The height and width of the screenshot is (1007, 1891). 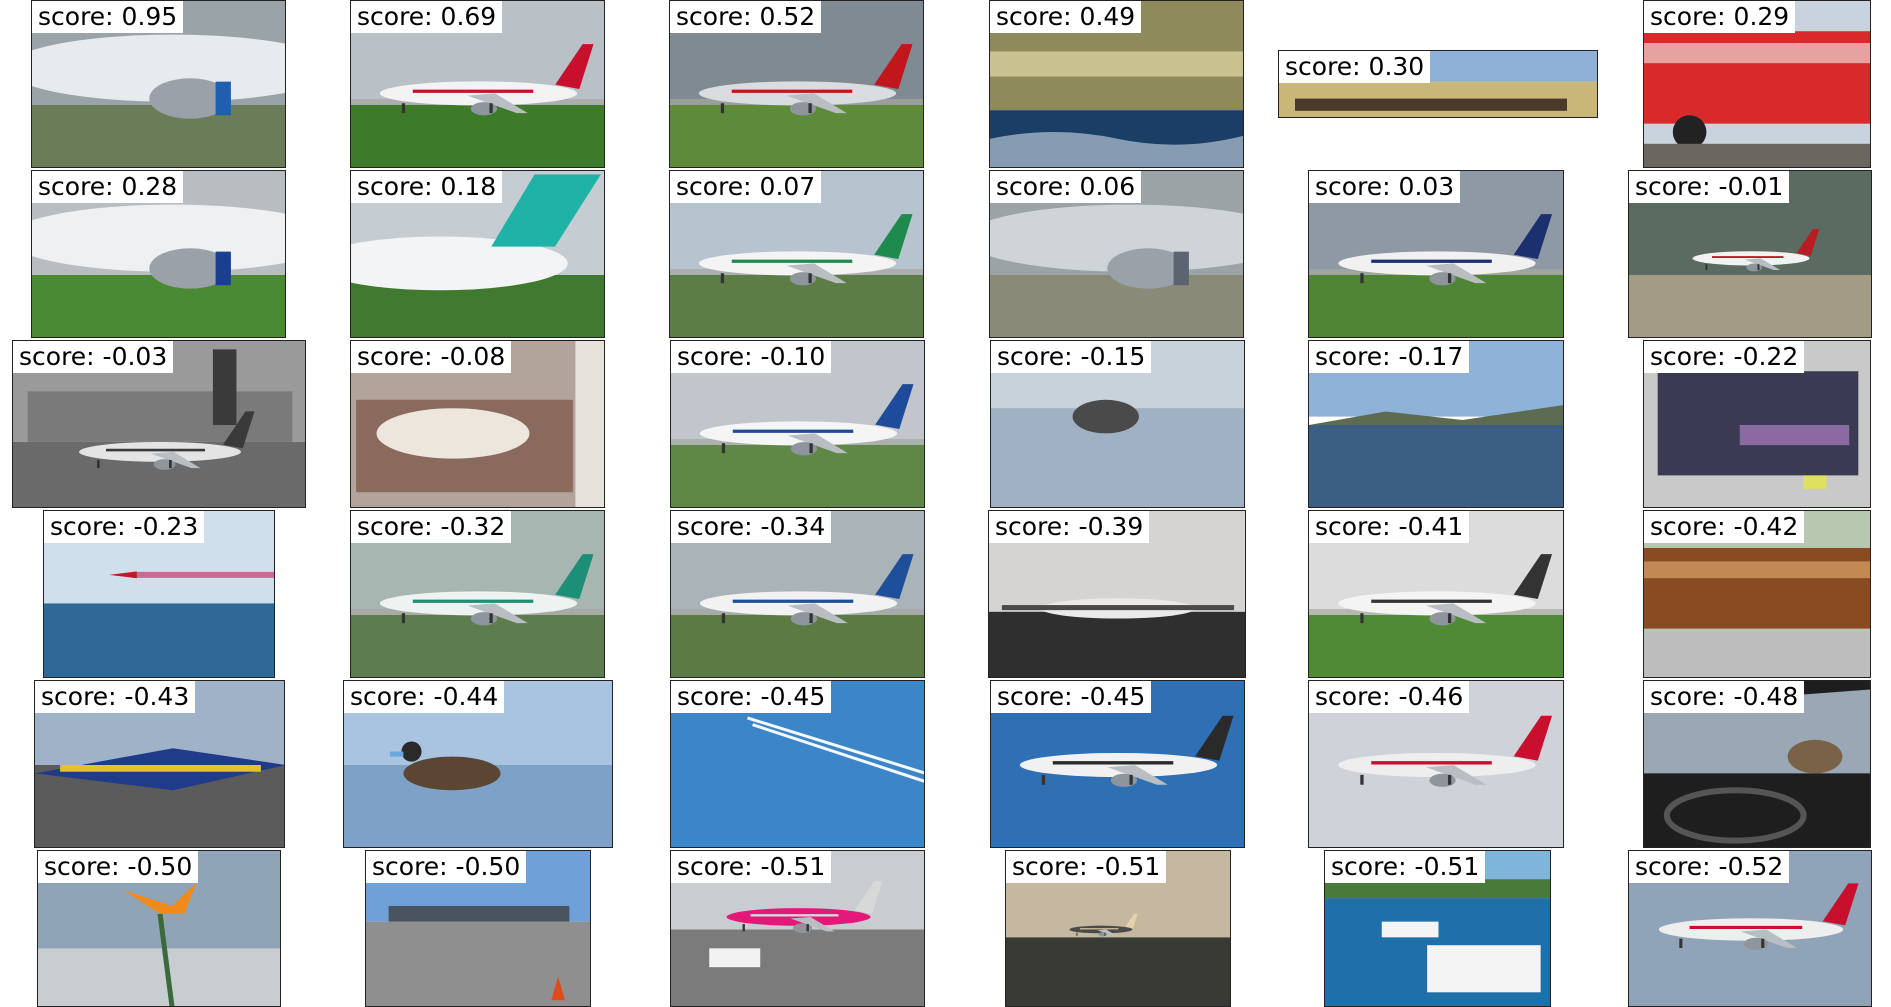 I want to click on image-tile: score: -0.17, so click(x=1436, y=424).